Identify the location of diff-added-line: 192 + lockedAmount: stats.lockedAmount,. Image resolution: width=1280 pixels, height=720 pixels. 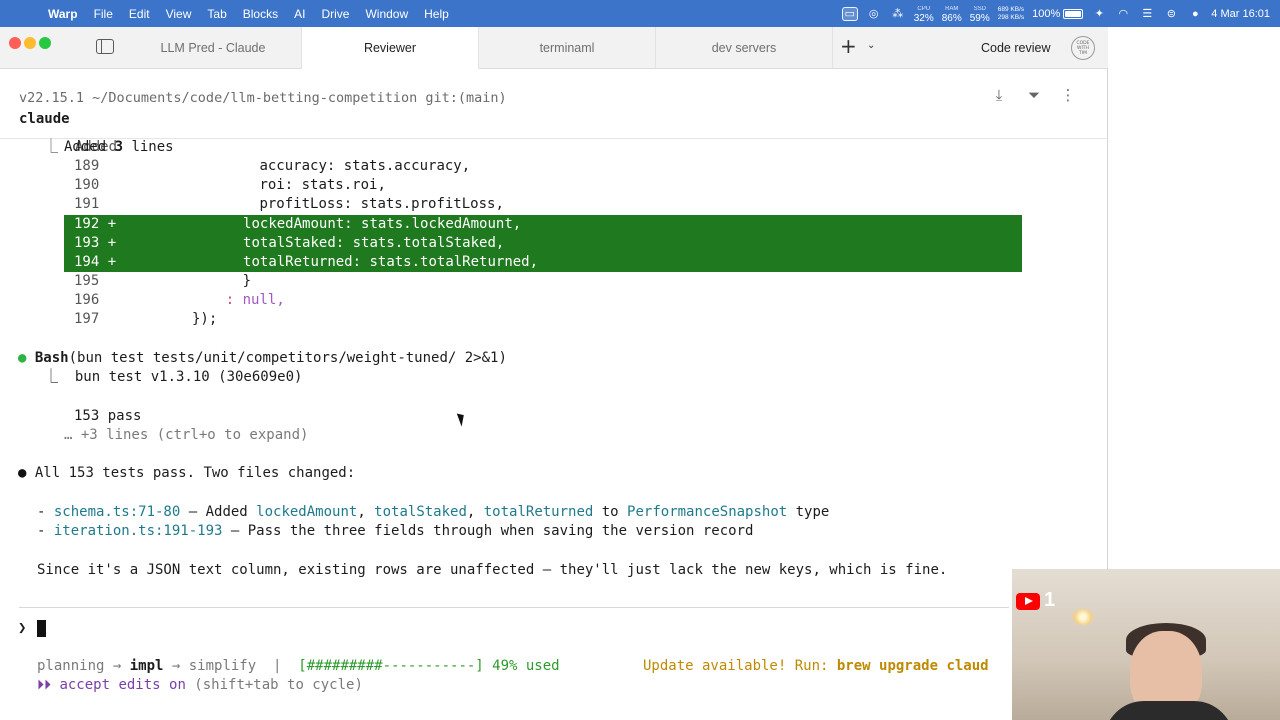
(543, 224).